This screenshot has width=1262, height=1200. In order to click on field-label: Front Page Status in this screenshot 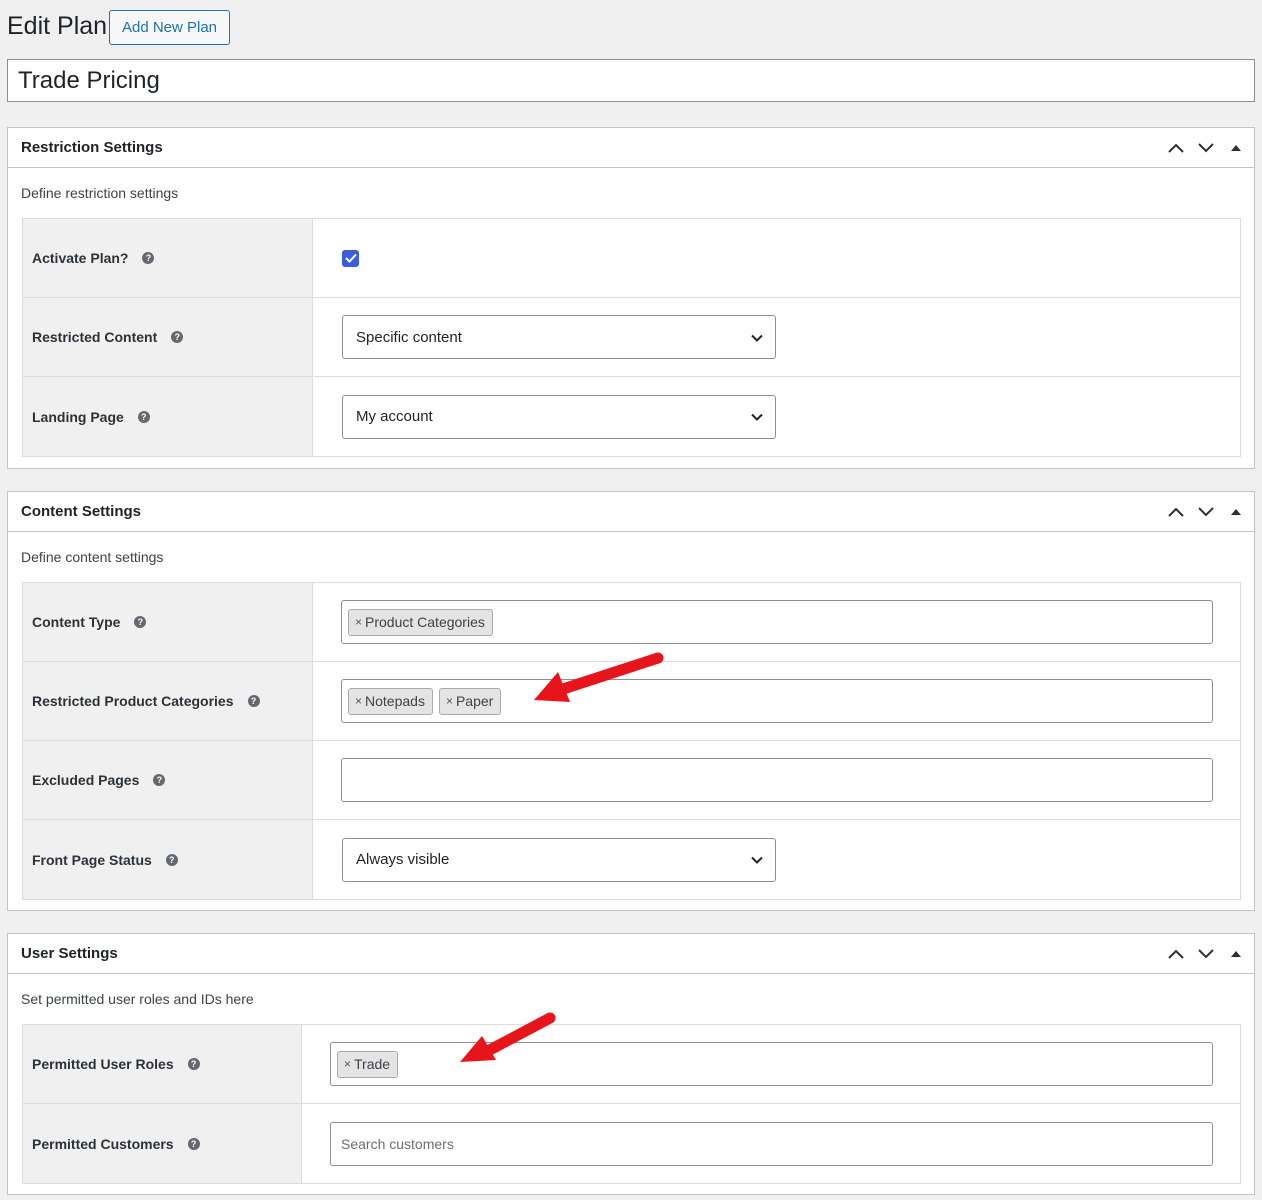, I will do `click(92, 859)`.